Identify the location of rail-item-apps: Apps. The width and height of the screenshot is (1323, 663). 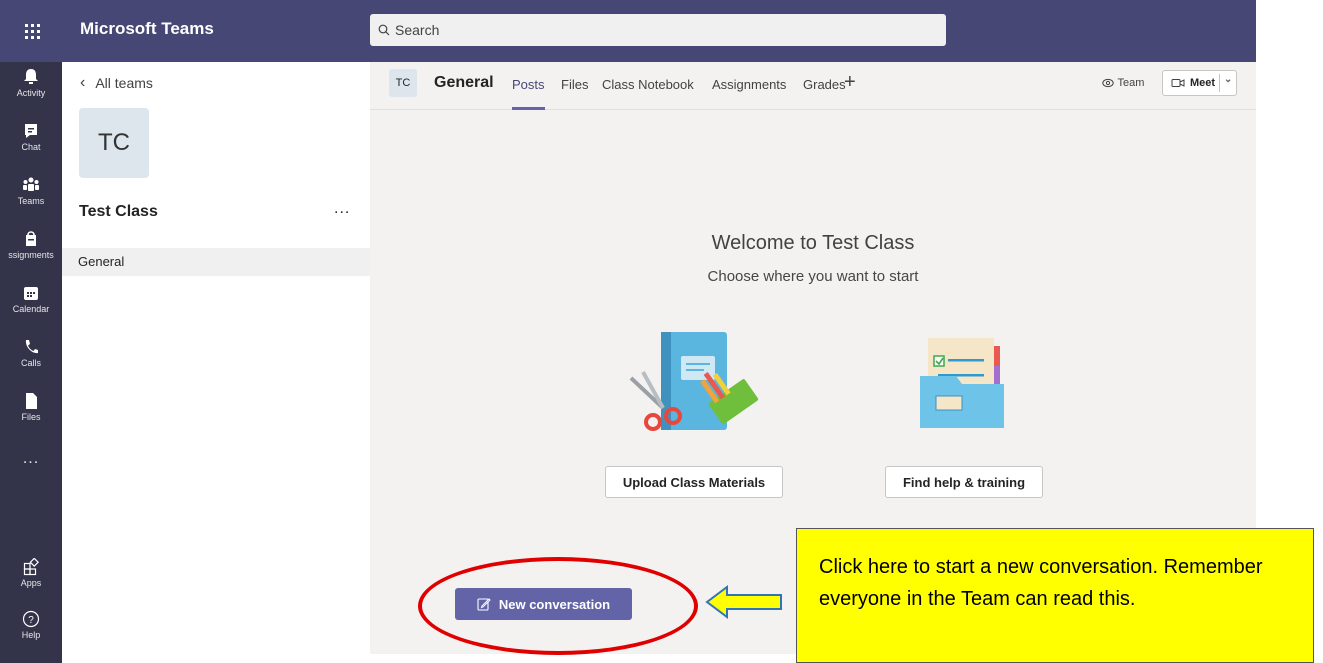
(31, 573).